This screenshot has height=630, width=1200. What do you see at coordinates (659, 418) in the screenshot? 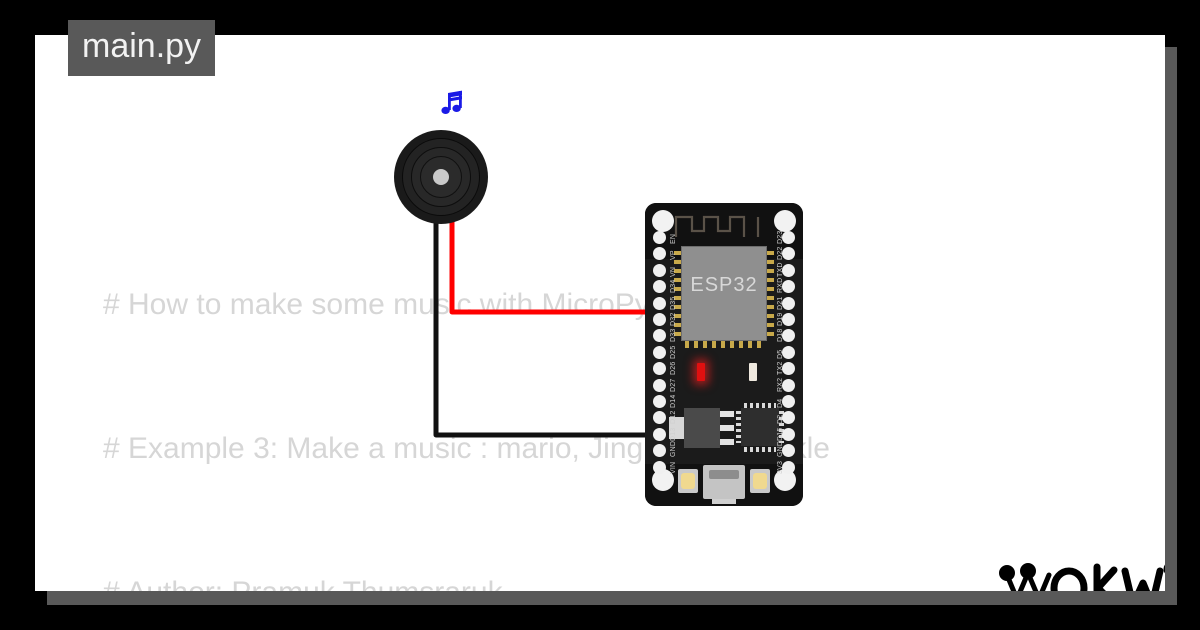
I see `pin-d12-left` at bounding box center [659, 418].